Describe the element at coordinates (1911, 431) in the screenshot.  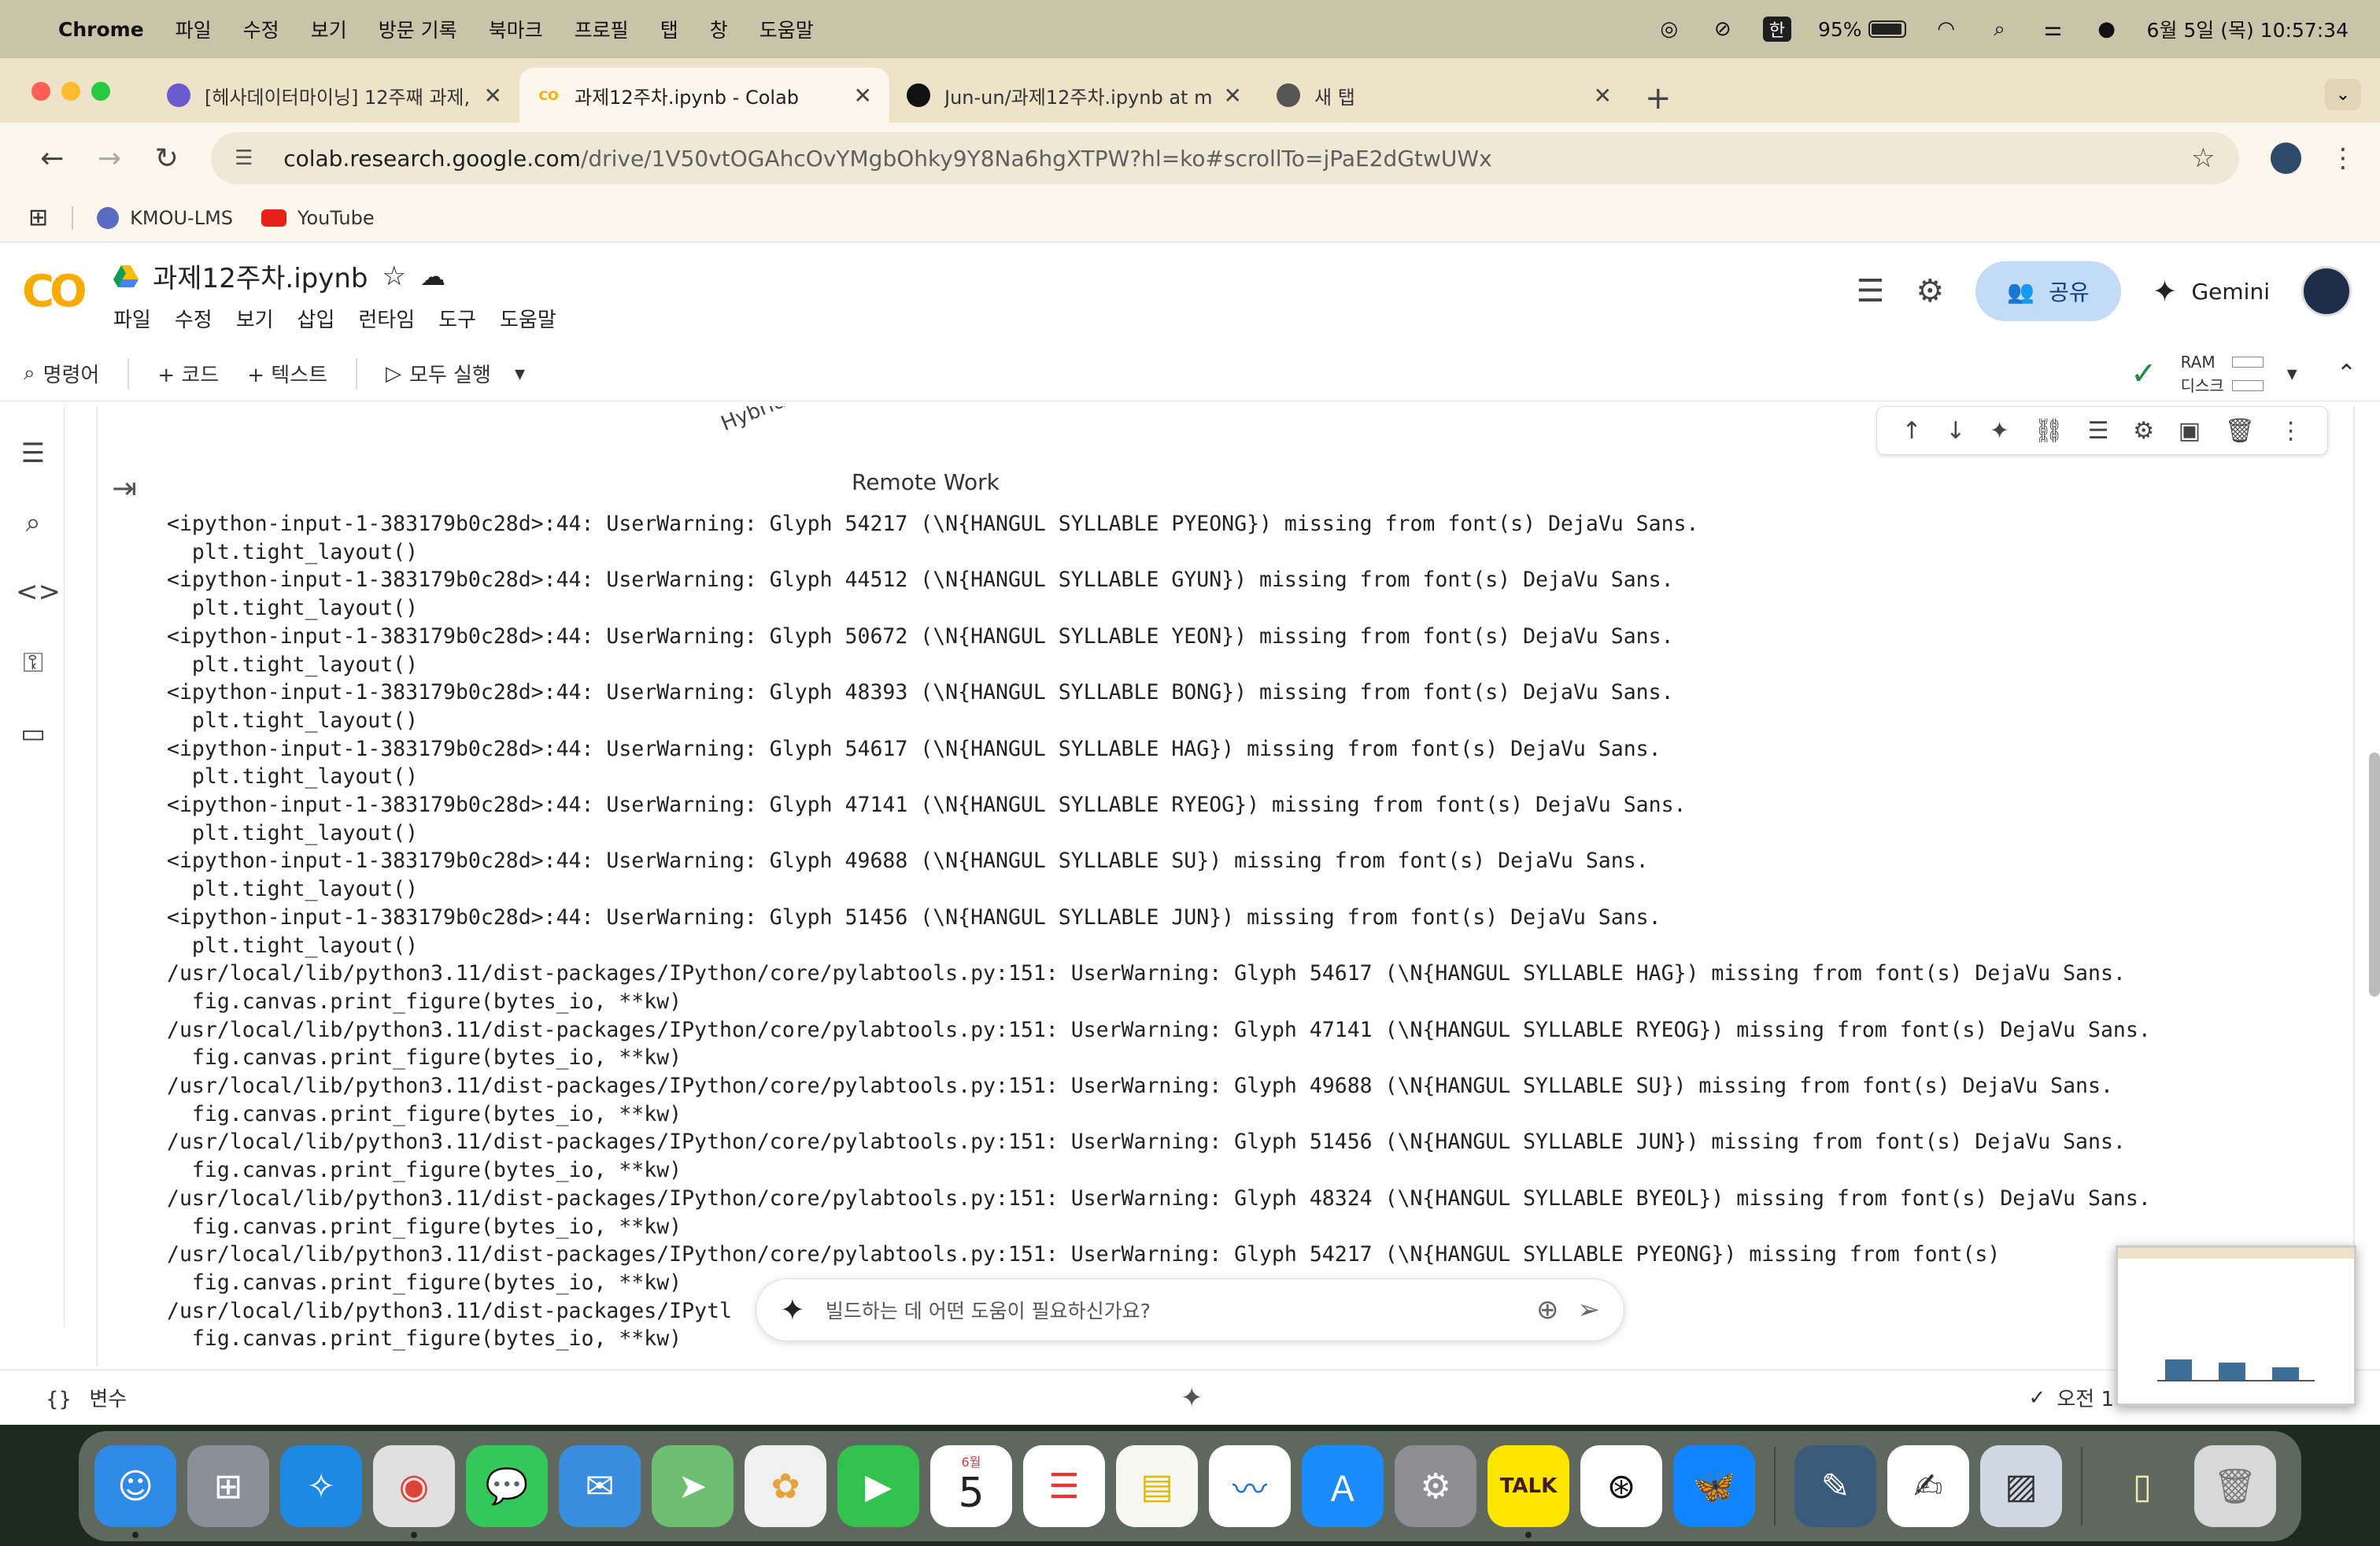
I see `move-up-icon: ↑` at that location.